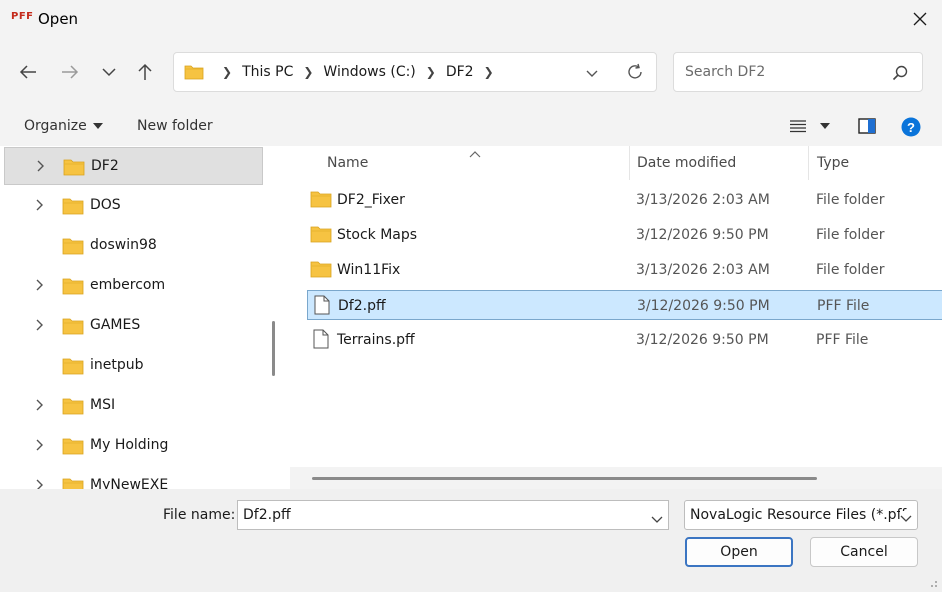  I want to click on sort-ascending-icon, so click(475, 154).